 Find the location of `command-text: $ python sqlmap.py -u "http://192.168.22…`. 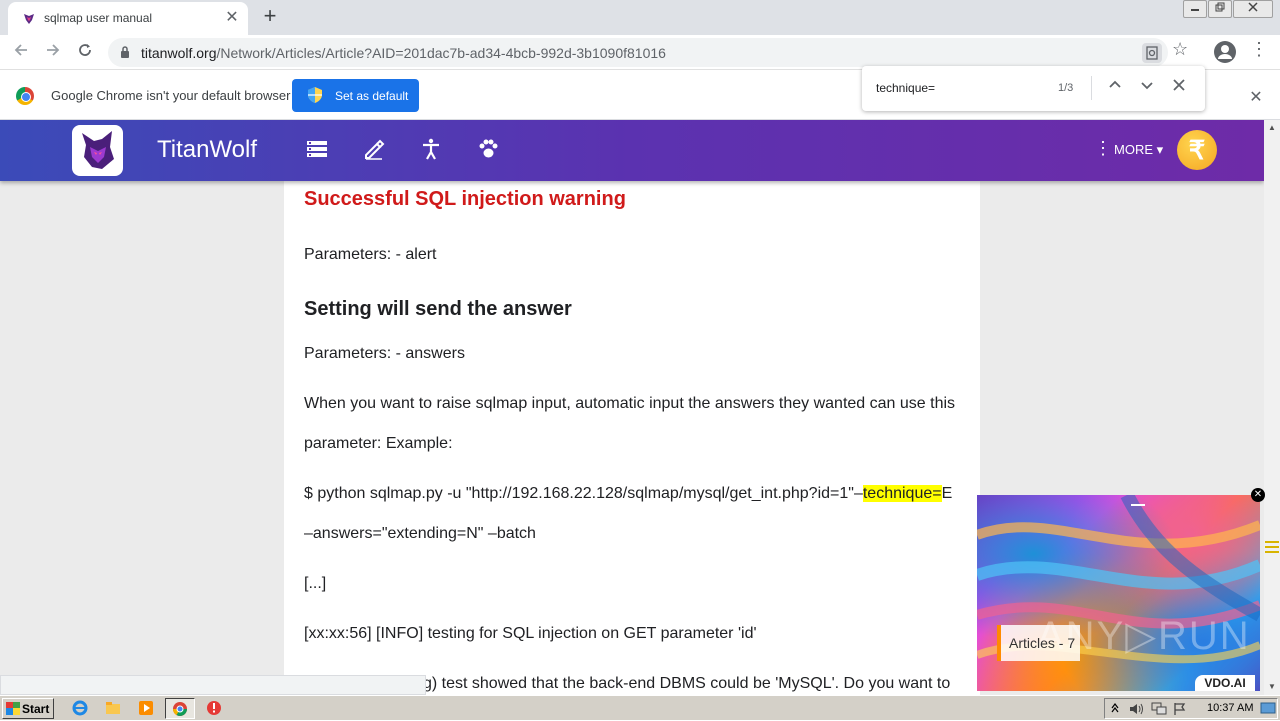

command-text: $ python sqlmap.py -u "http://192.168.22… is located at coordinates (583, 493).